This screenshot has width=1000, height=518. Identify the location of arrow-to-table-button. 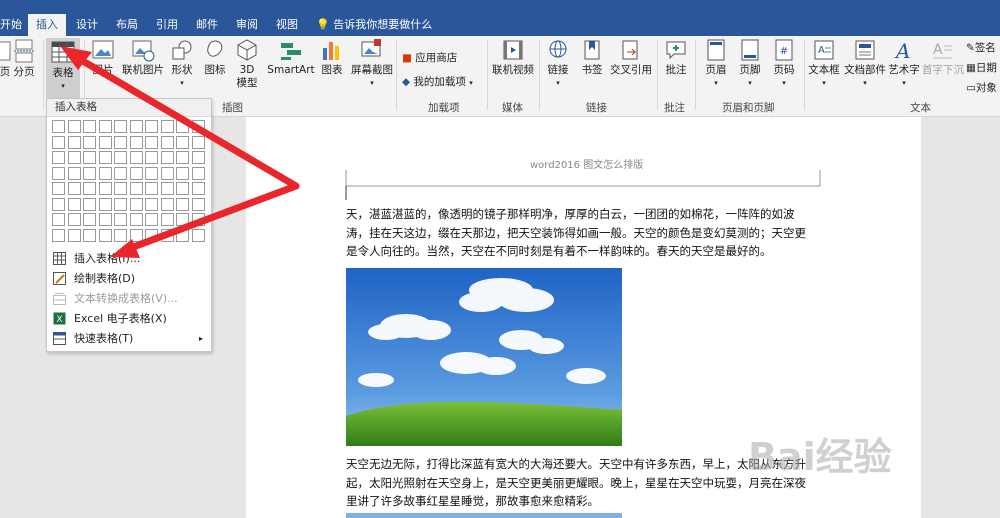
(186, 121).